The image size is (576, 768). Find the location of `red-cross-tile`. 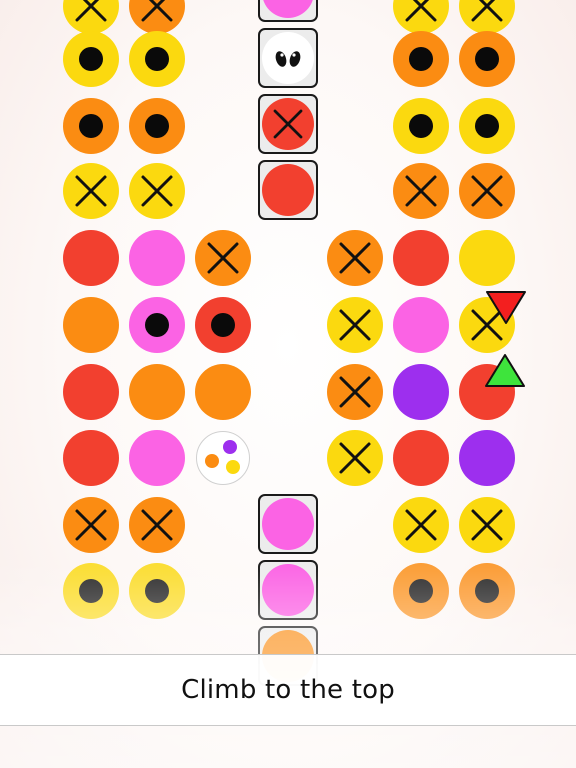

red-cross-tile is located at coordinates (288, 124).